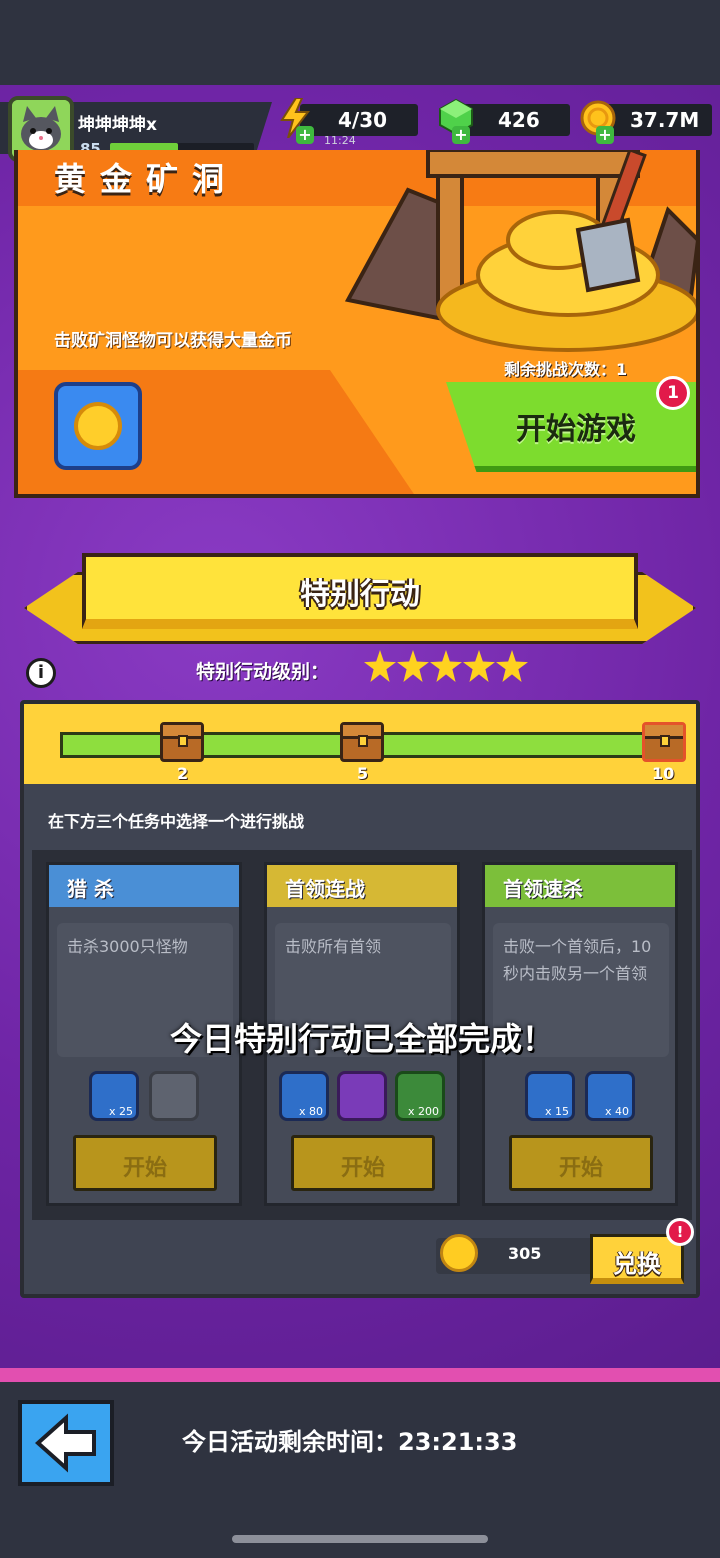  I want to click on task-description: 击败所有首领, so click(333, 946).